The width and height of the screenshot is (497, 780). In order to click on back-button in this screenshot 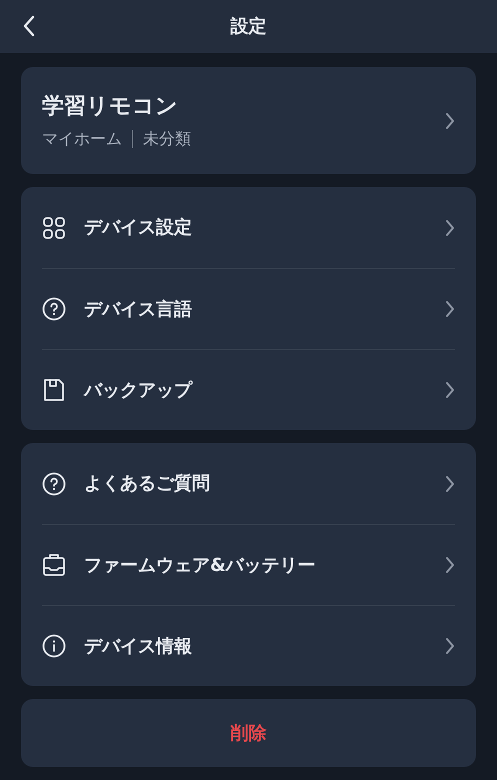, I will do `click(29, 25)`.